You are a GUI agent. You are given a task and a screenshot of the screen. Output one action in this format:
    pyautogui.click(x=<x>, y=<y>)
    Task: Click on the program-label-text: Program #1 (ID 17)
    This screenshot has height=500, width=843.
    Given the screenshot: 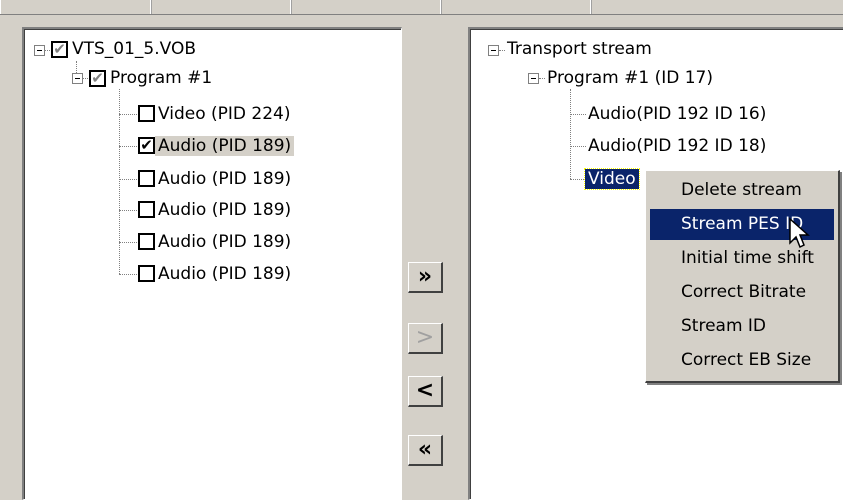 What is the action you would take?
    pyautogui.click(x=630, y=78)
    